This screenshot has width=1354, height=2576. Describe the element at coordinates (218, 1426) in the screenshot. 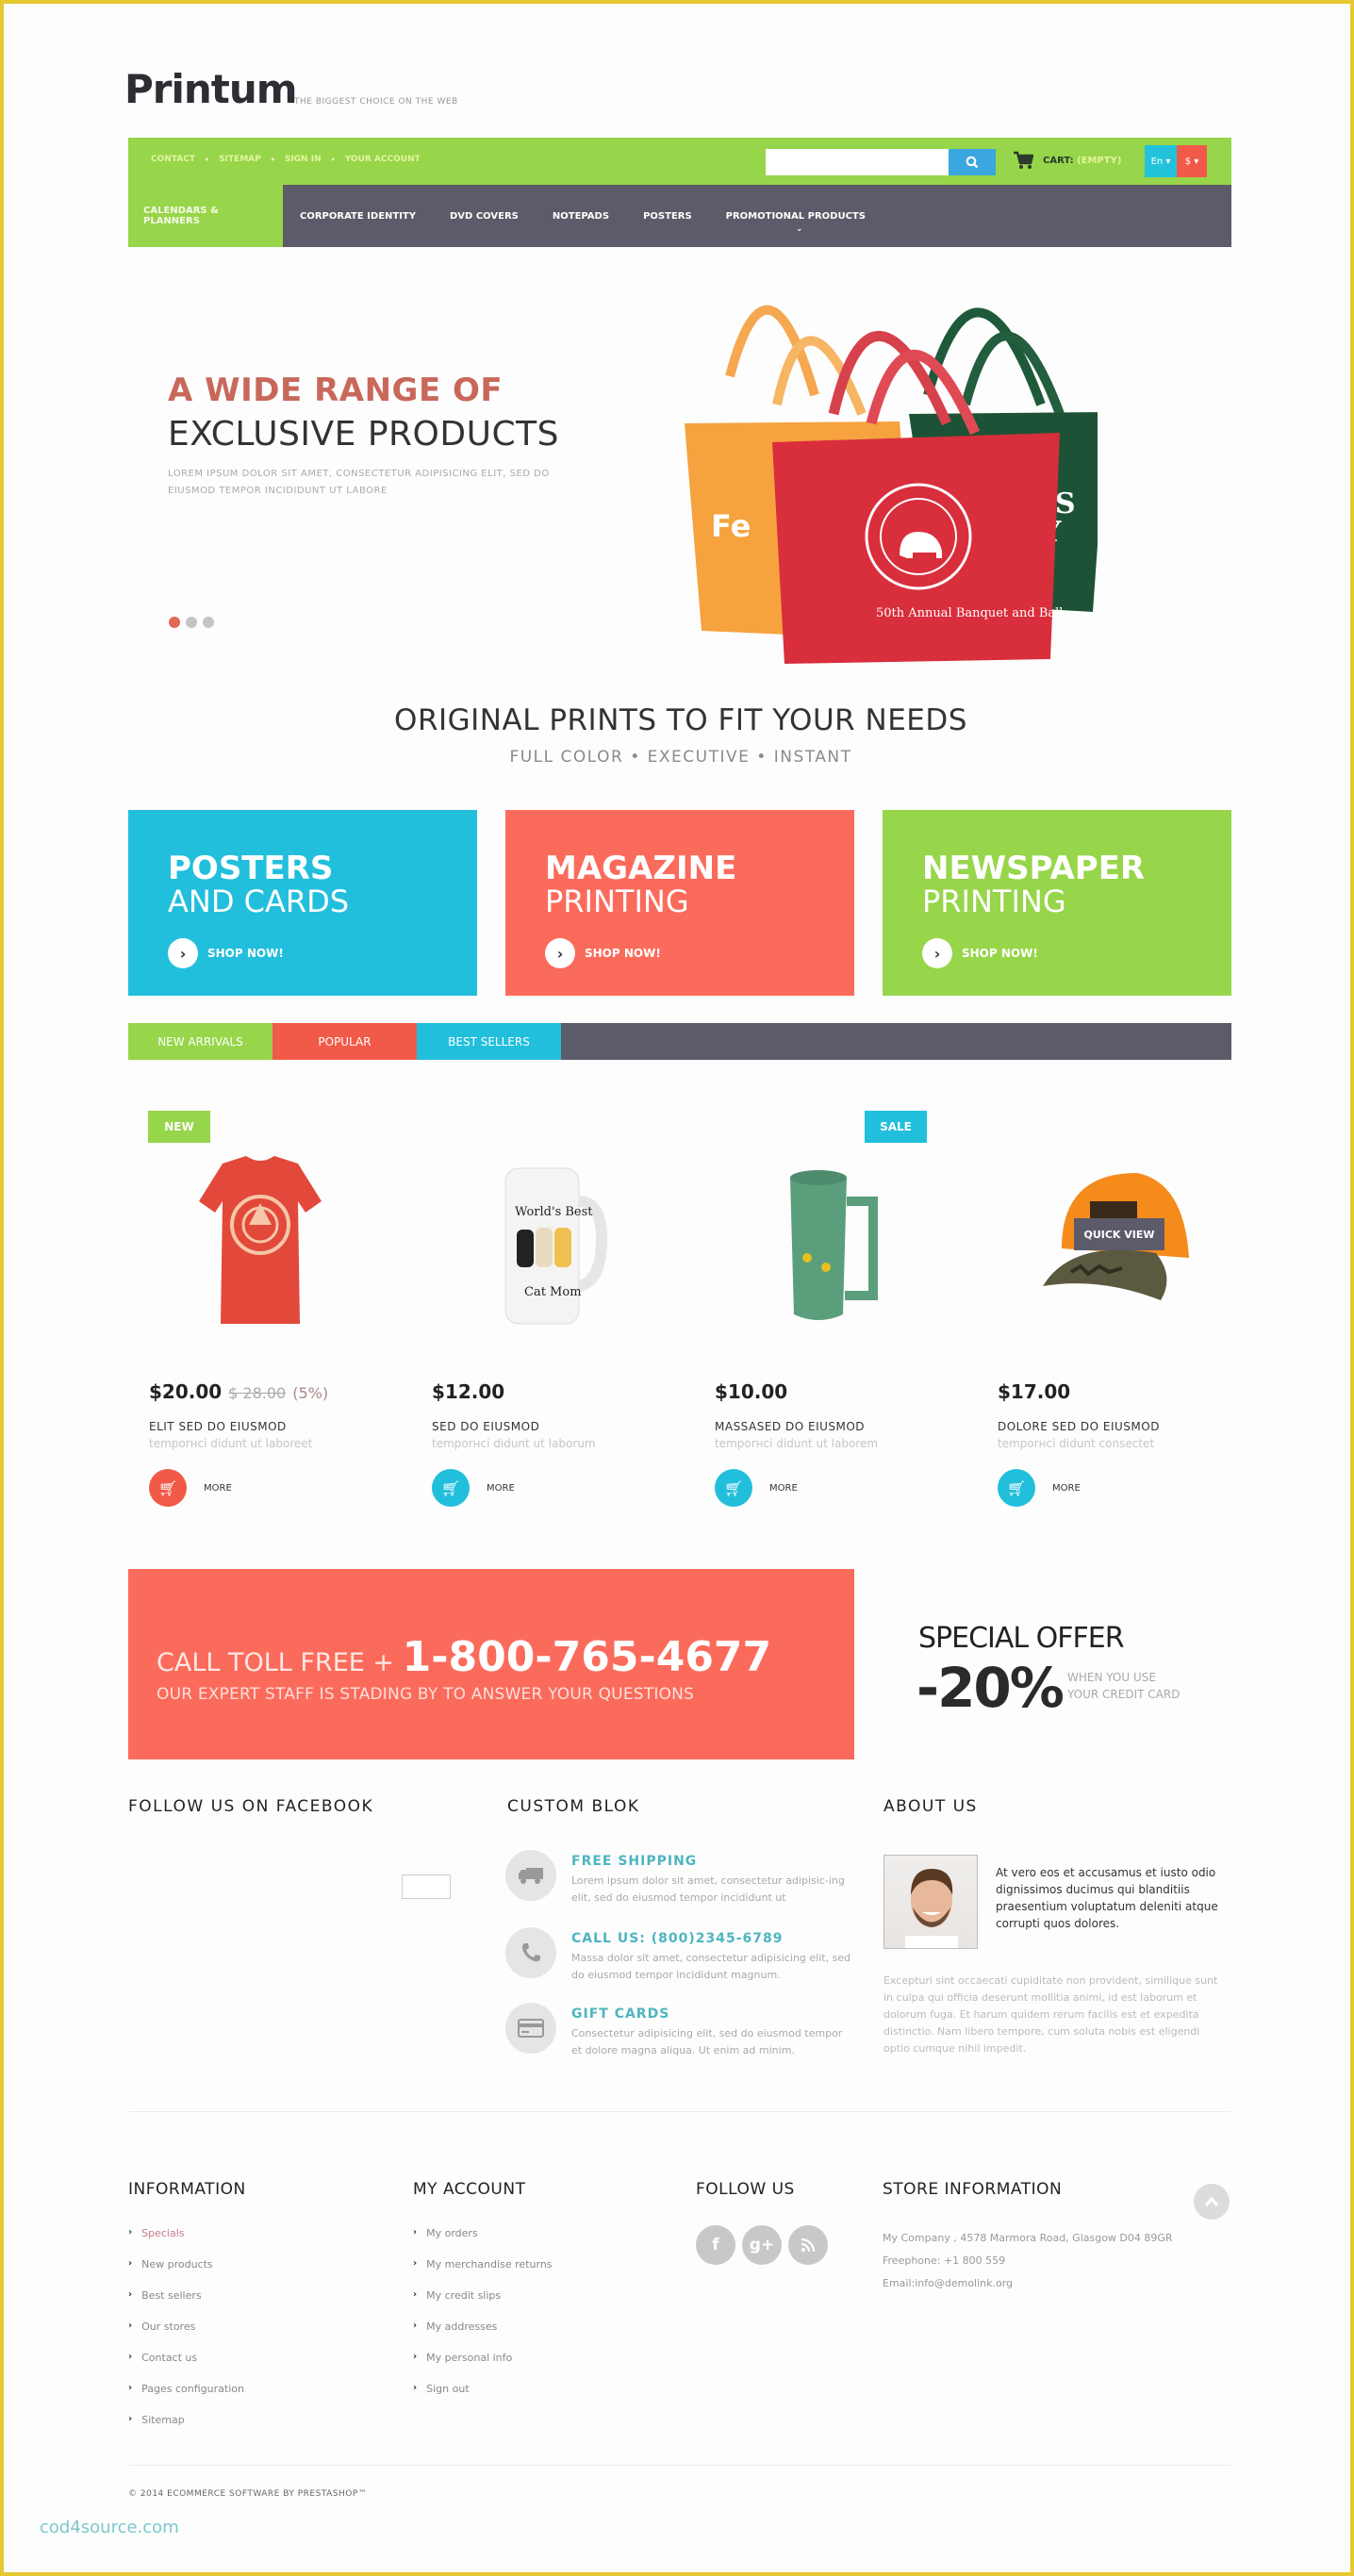

I see `product-name: ELIT SED DO EIUSMOD` at that location.